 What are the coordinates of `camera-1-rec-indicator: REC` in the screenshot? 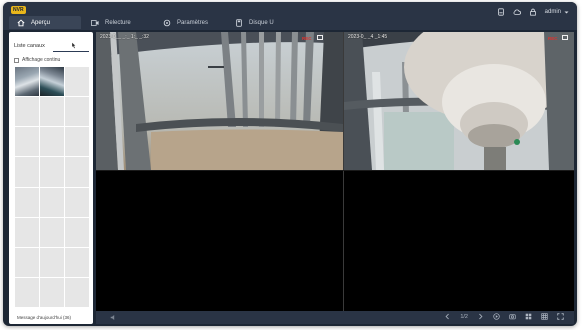 It's located at (307, 38).